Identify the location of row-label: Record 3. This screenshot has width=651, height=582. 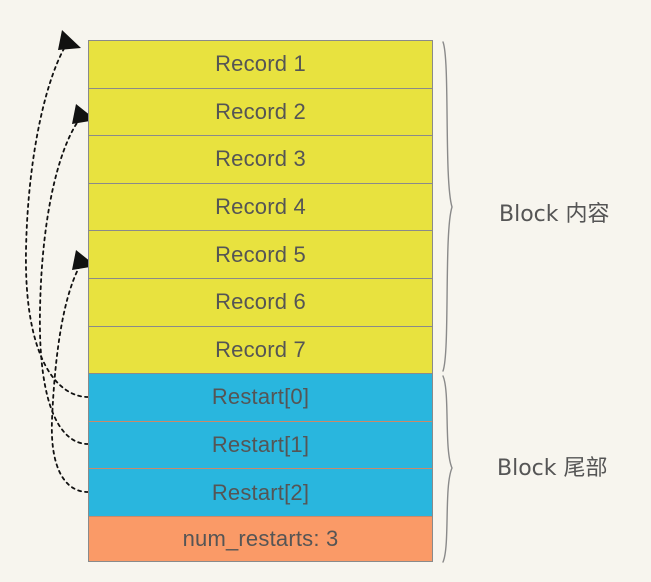
(260, 159).